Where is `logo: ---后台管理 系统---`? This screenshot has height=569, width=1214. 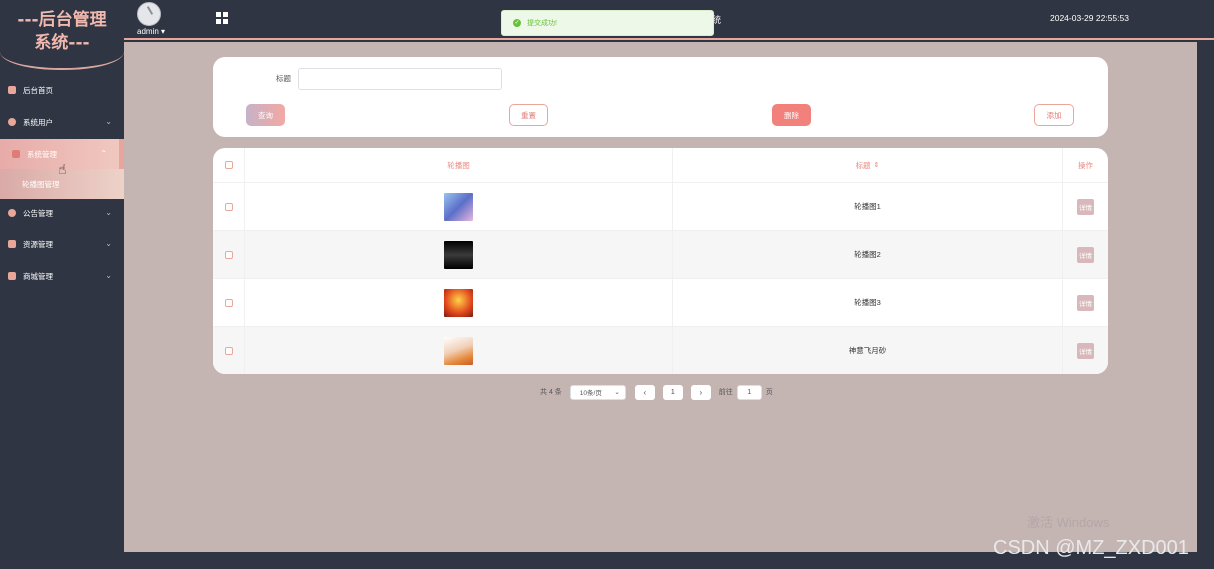 logo: ---后台管理 系统--- is located at coordinates (62, 35).